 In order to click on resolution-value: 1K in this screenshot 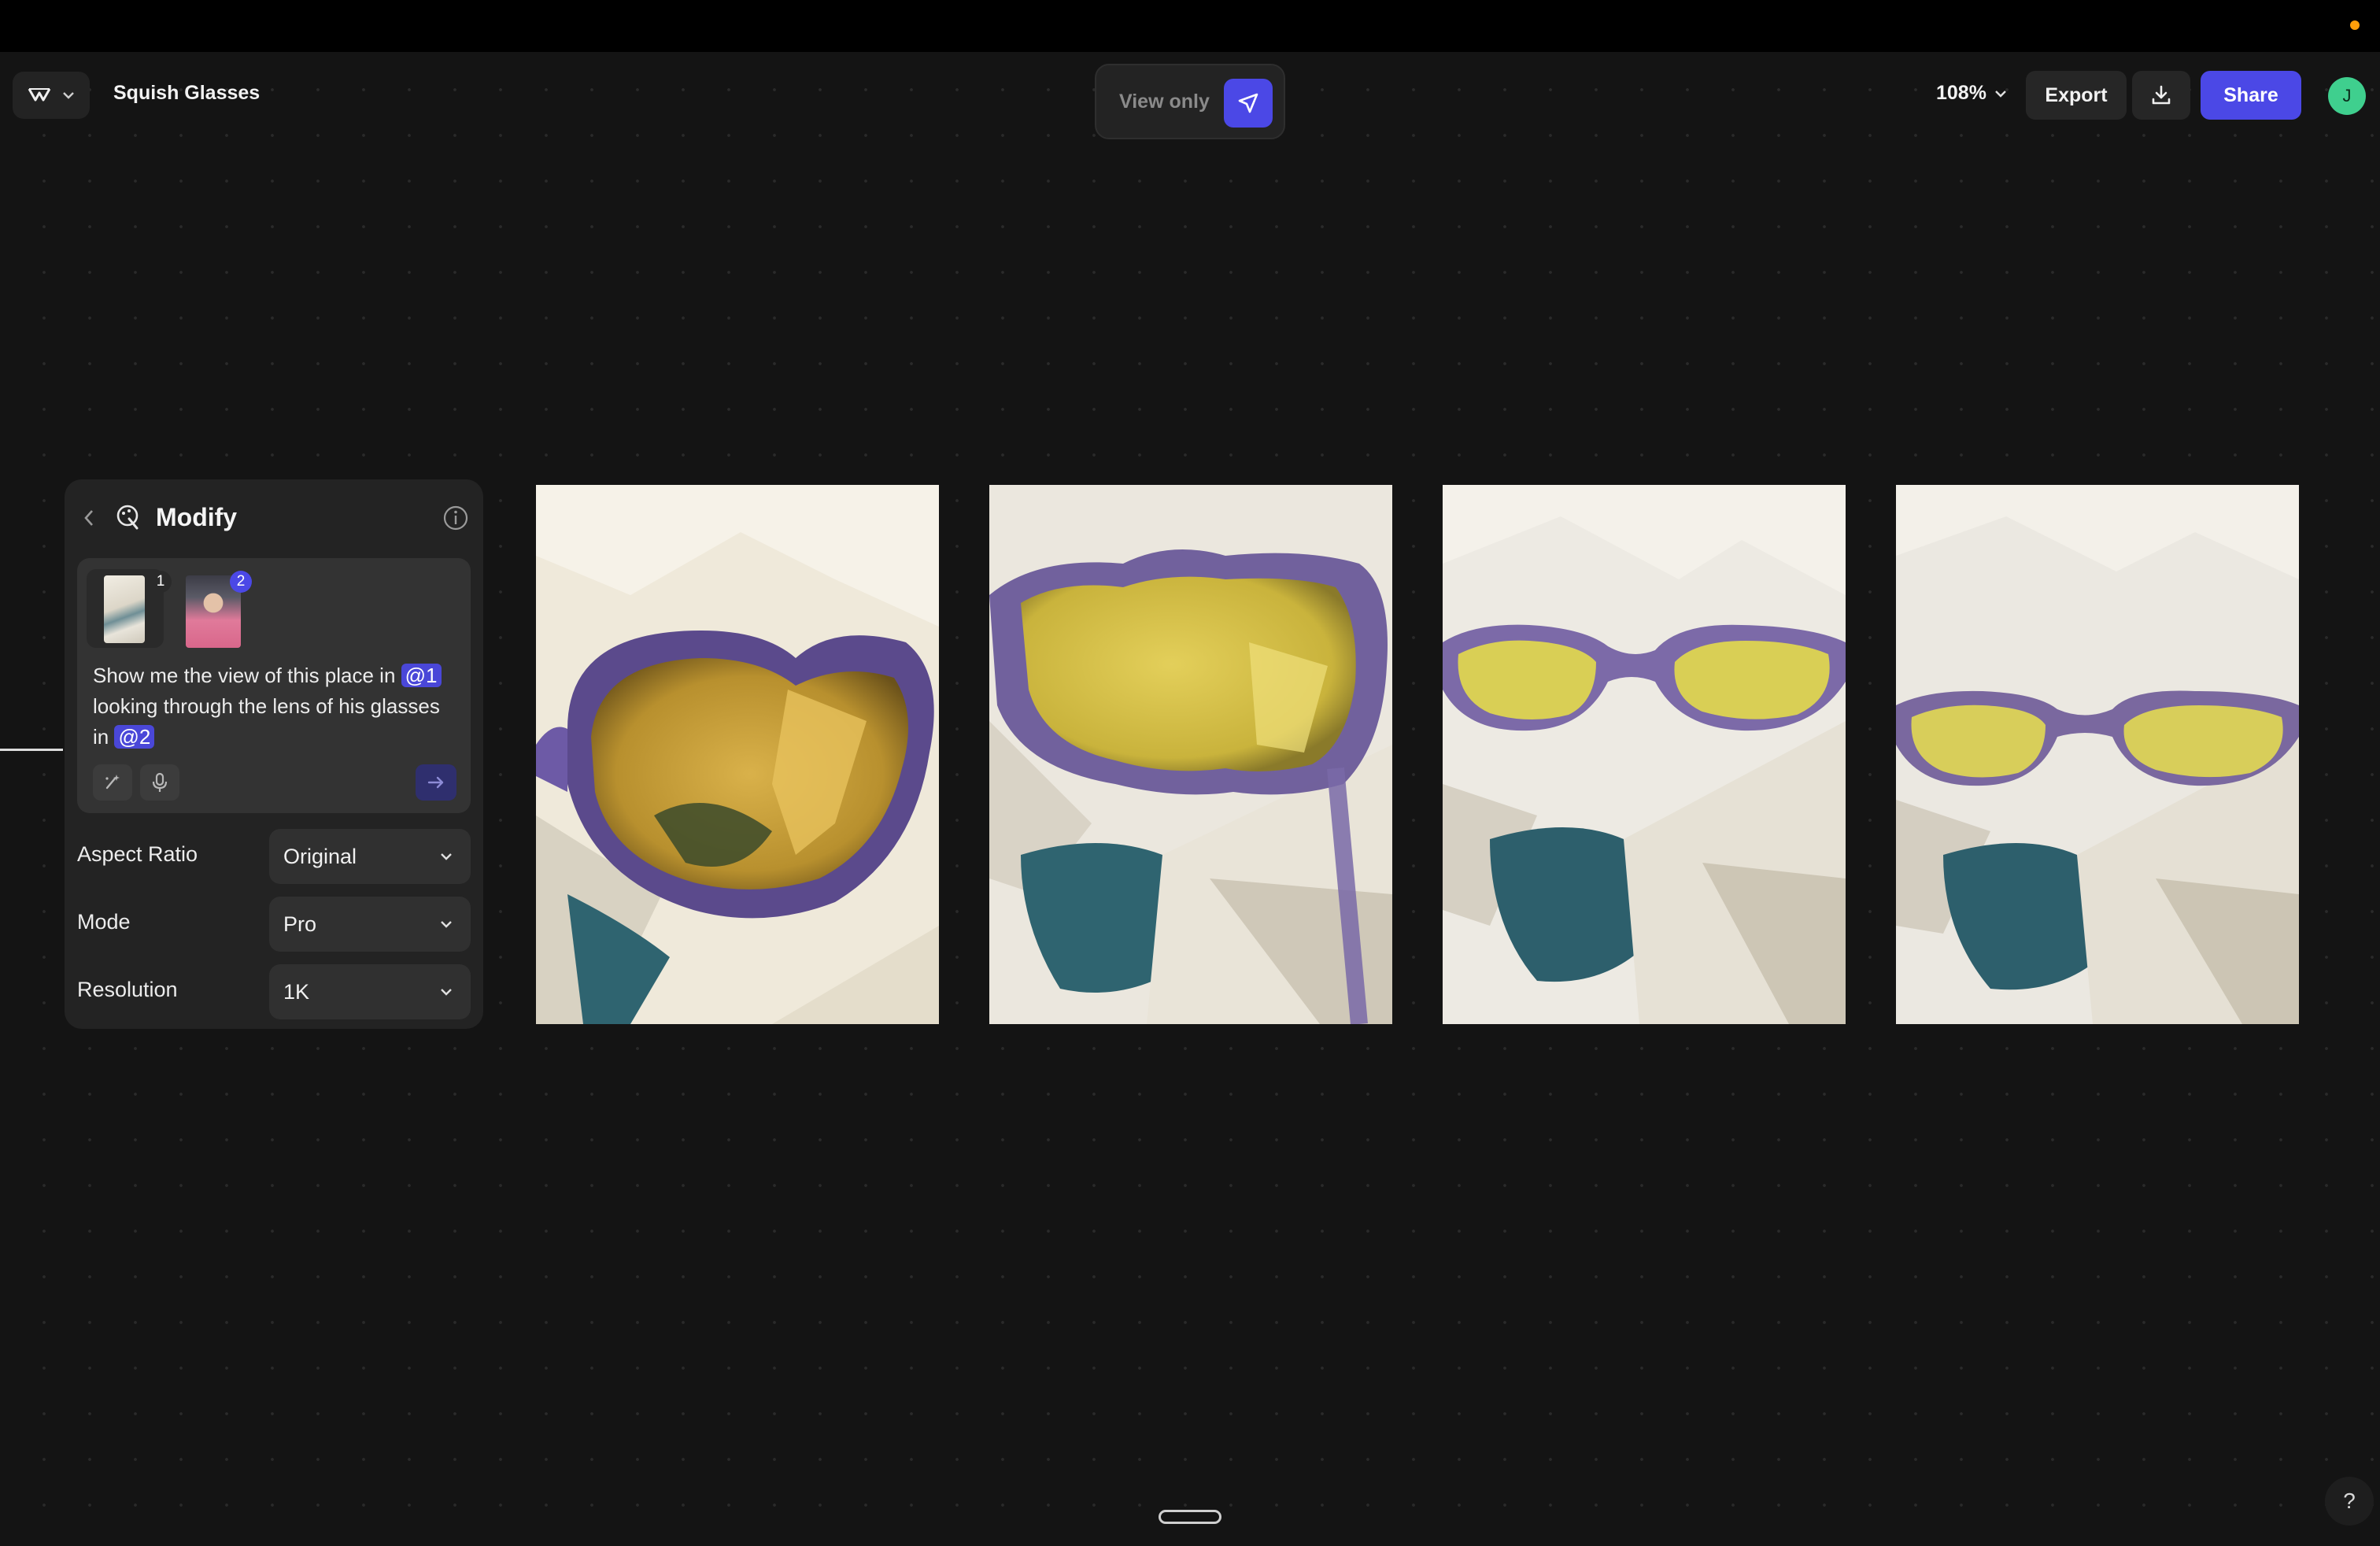, I will do `click(296, 991)`.